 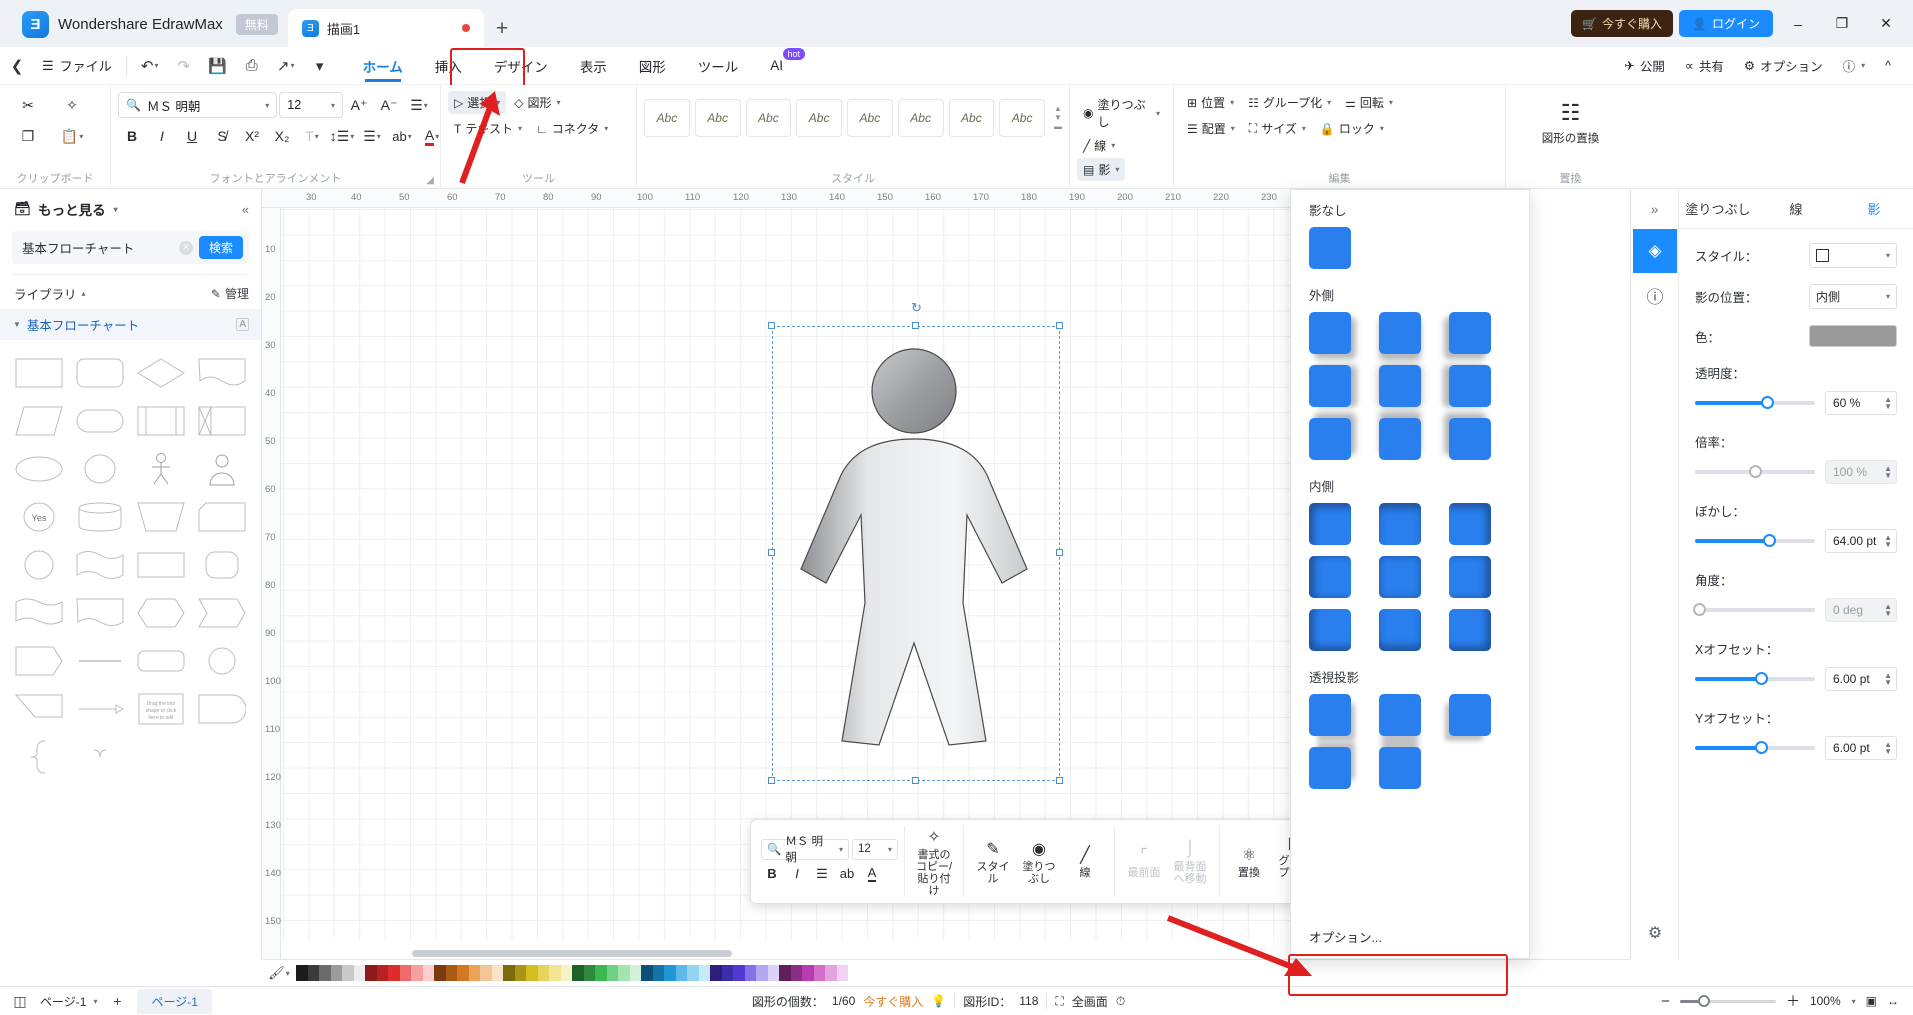 I want to click on document-tab-1: Ǝ 描画1, so click(x=385, y=28).